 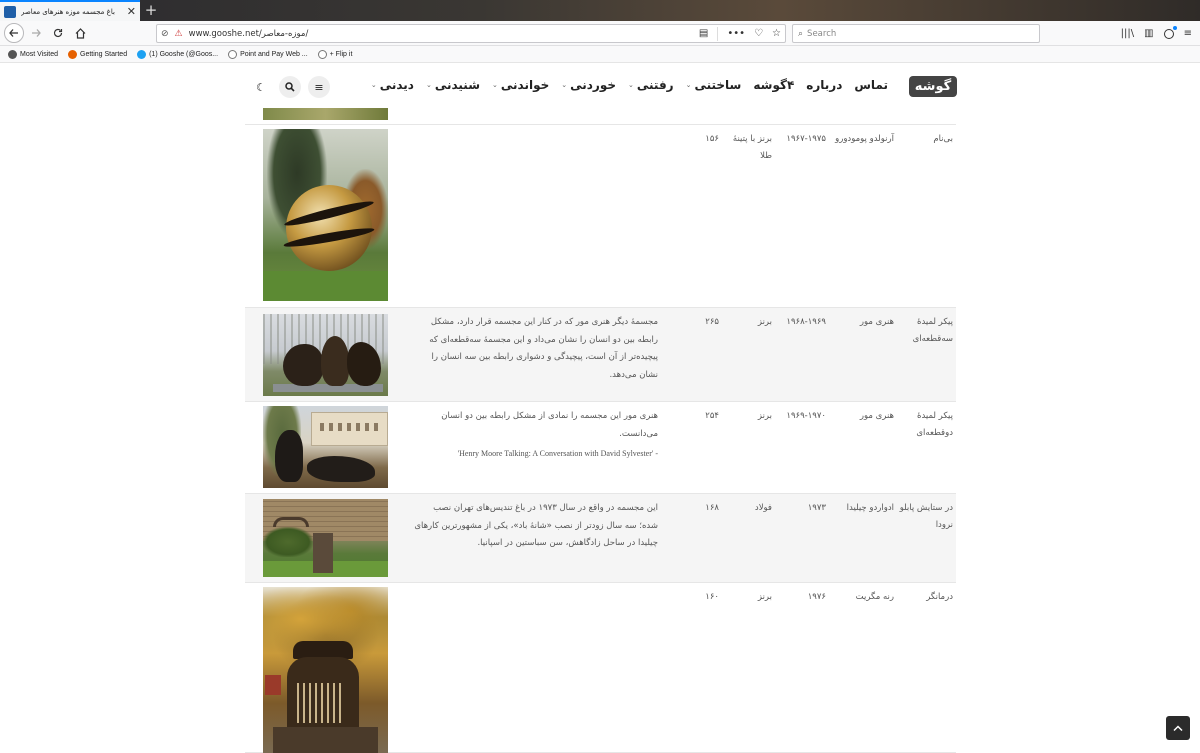 I want to click on sculpture-name: بی‌نام, so click(x=943, y=139).